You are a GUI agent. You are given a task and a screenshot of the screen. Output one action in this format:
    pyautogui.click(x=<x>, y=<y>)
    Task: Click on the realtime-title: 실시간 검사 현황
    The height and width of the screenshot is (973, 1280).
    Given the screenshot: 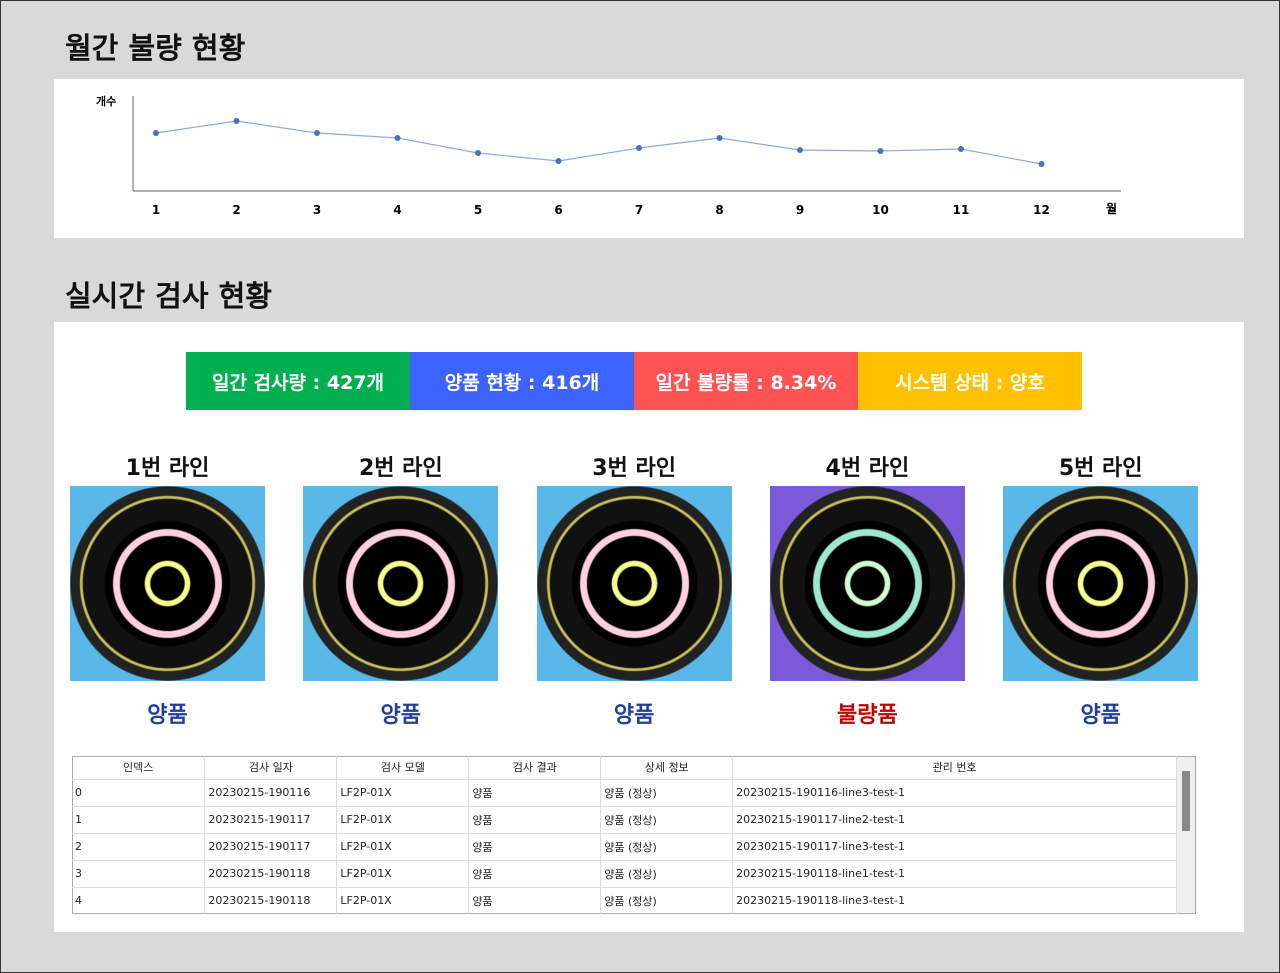 What is the action you would take?
    pyautogui.click(x=168, y=296)
    